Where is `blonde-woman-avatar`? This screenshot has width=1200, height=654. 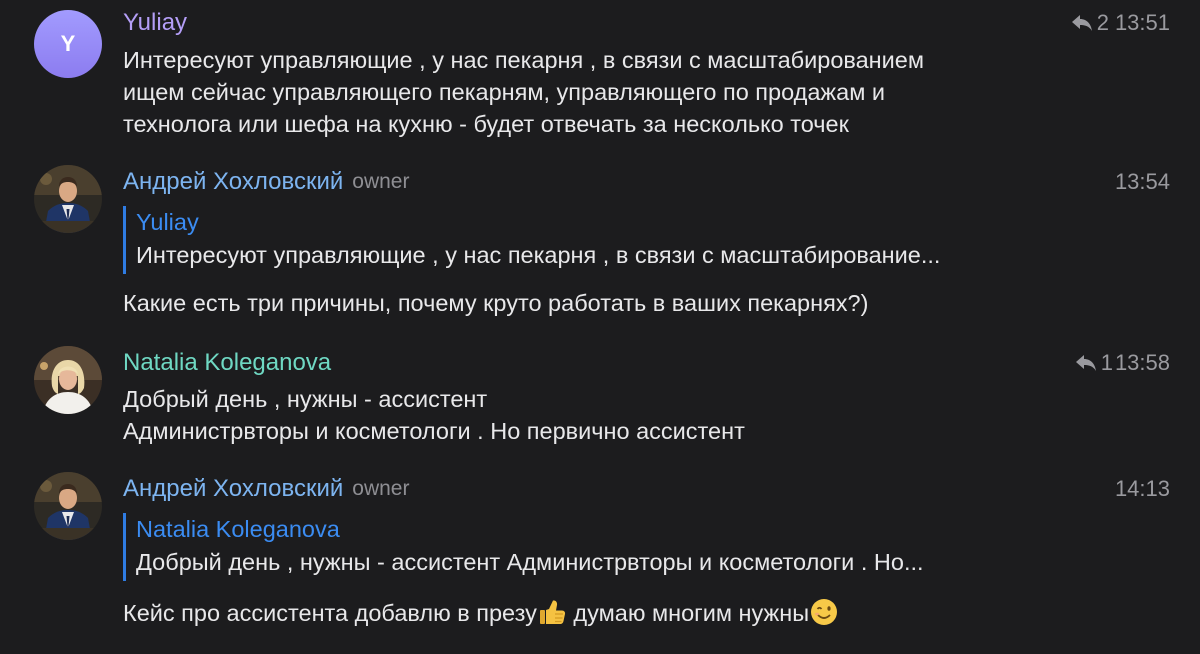
blonde-woman-avatar is located at coordinates (68, 380).